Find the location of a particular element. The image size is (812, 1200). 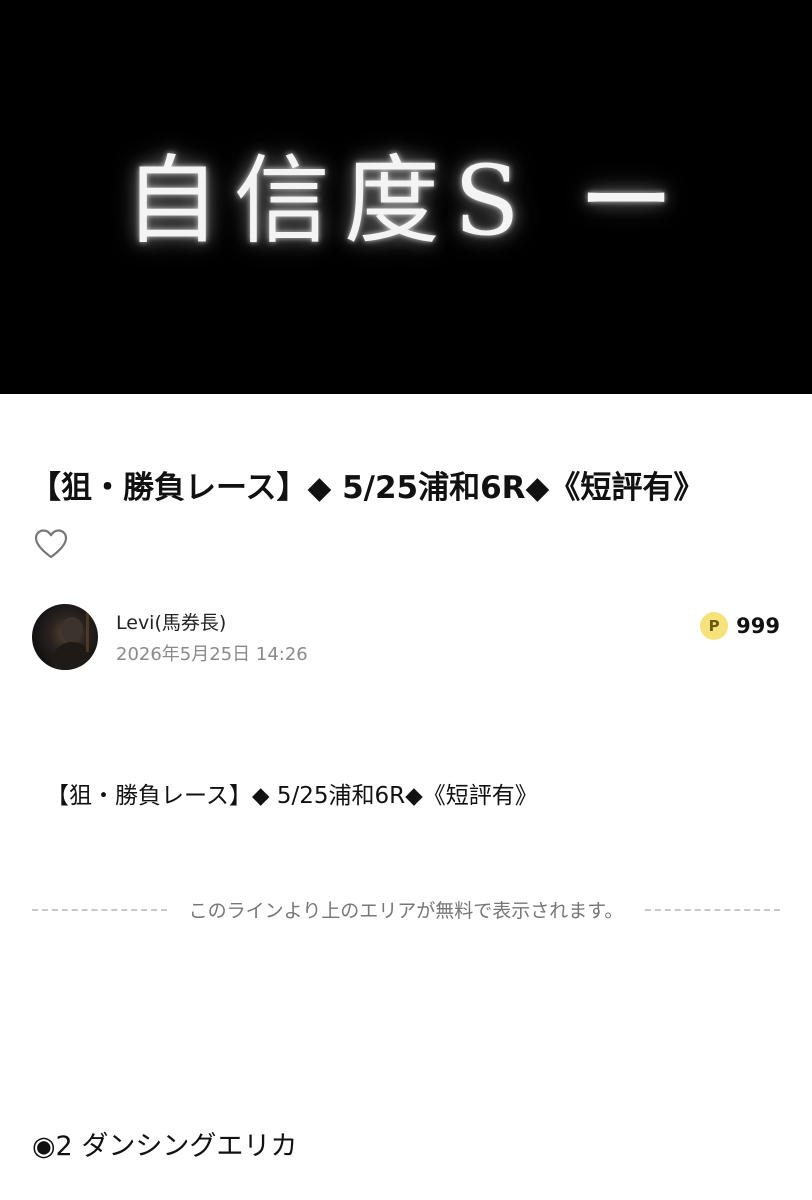

paywall-divider: このラインより上のエリアが無料で表示されます。 is located at coordinates (406, 909).